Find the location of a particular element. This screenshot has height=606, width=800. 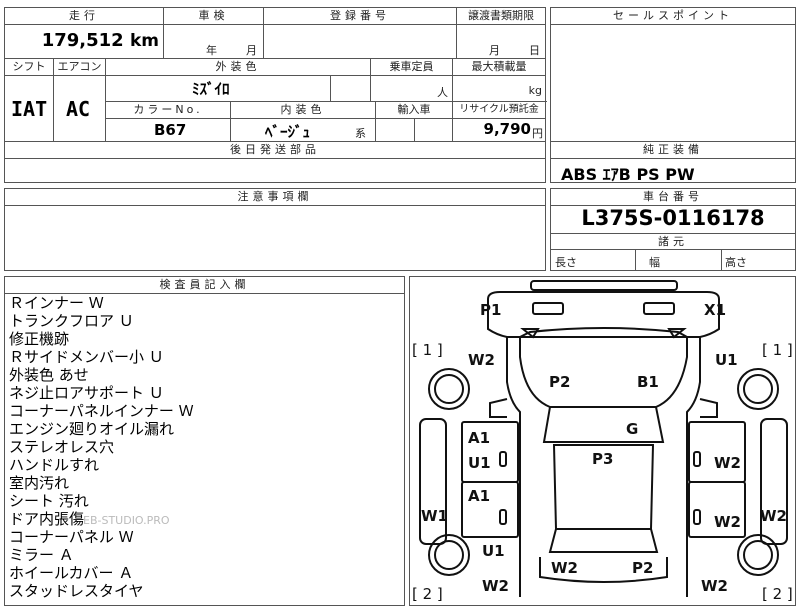

mark-w2-left: W2 is located at coordinates (481, 360).